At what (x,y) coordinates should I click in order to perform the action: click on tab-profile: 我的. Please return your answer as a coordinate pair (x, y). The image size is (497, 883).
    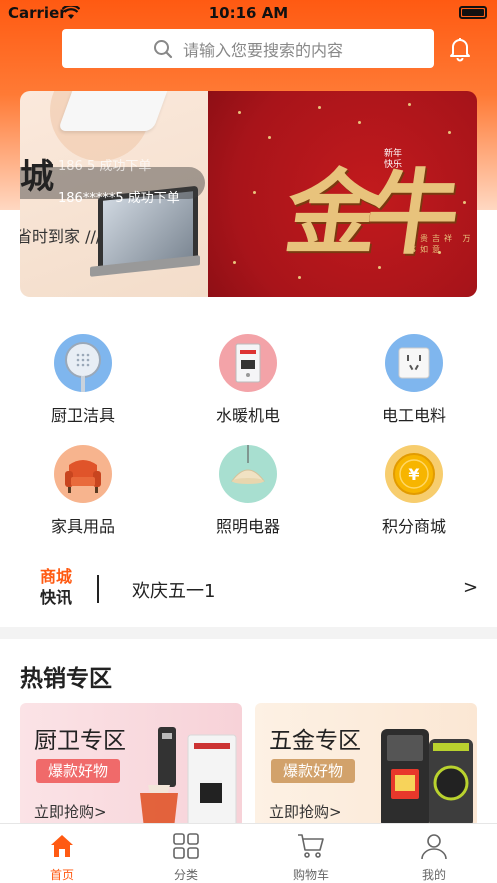
    Looking at the image, I should click on (434, 857).